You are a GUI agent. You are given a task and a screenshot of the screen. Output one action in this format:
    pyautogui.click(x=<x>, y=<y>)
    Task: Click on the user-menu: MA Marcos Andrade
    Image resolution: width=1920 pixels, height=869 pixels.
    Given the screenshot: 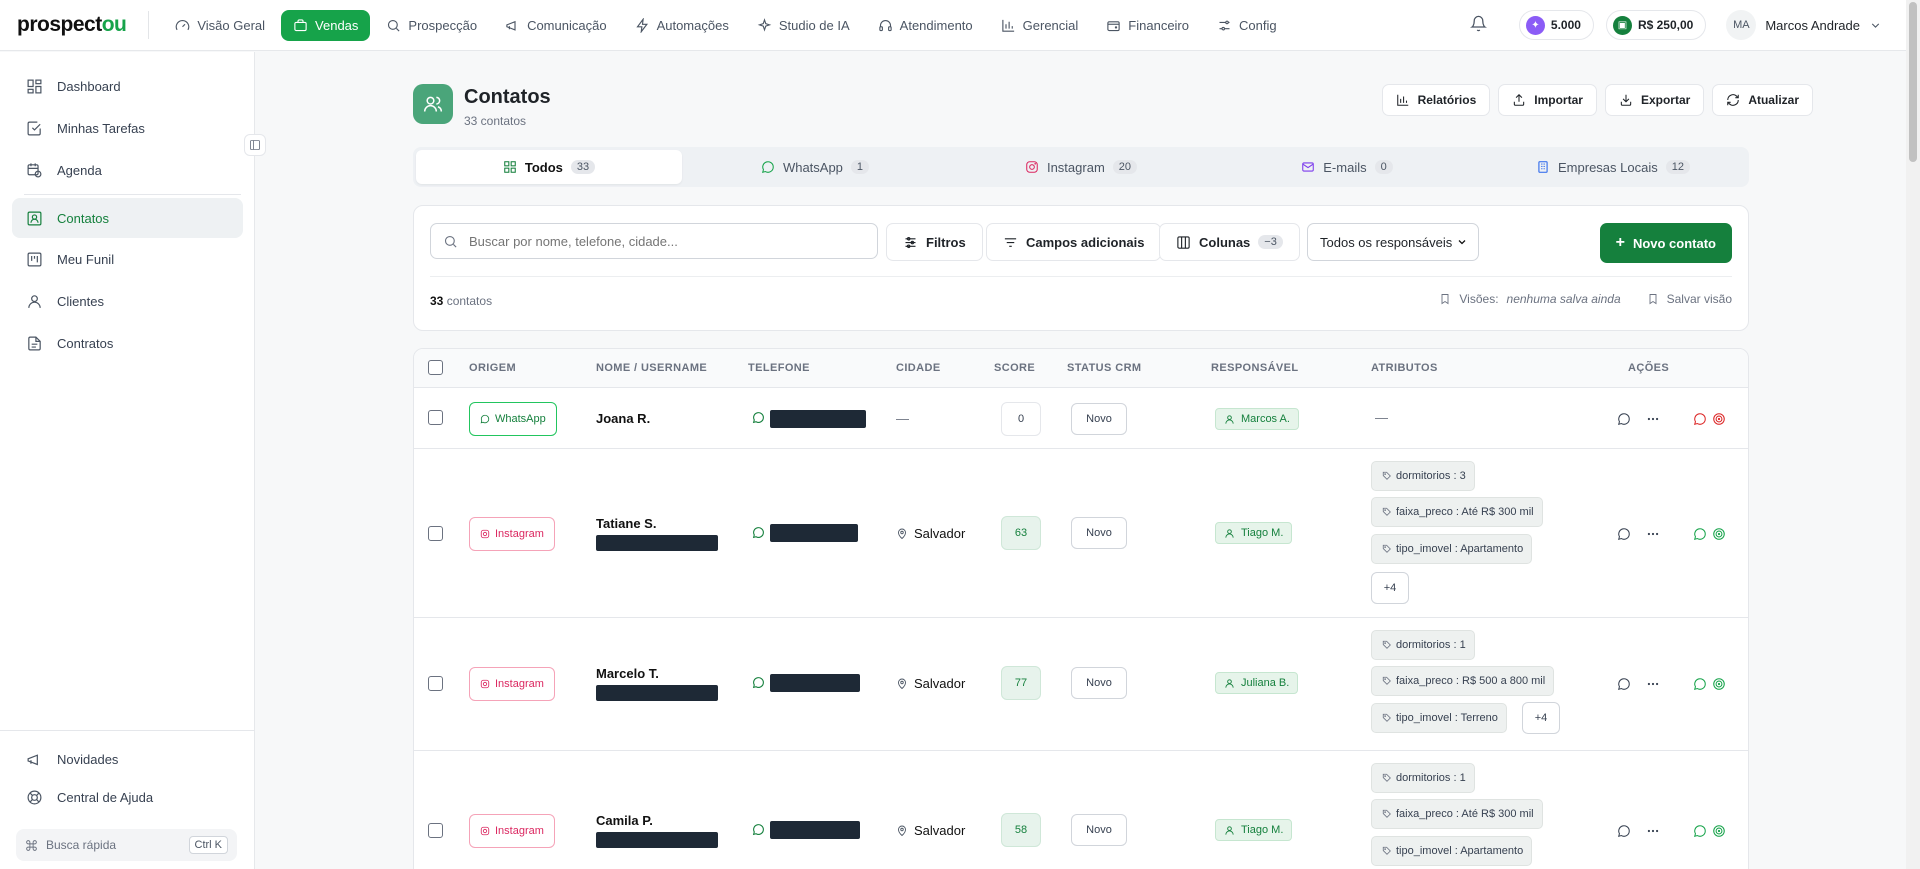 What is the action you would take?
    pyautogui.click(x=1804, y=25)
    